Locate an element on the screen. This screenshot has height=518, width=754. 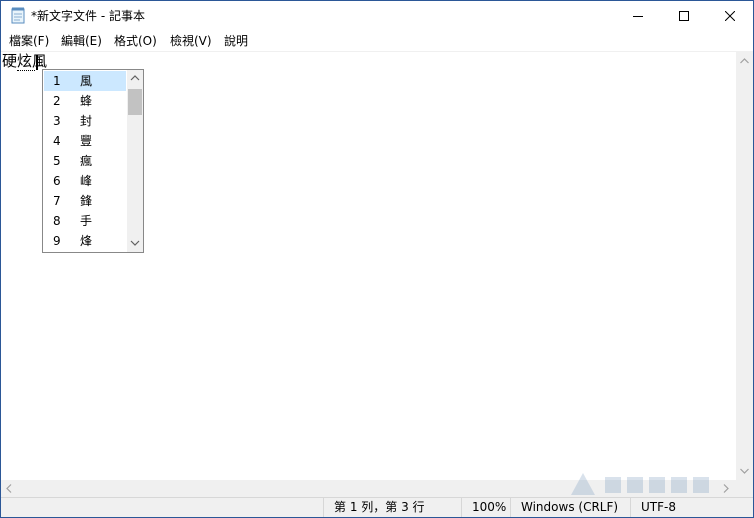
title-bar: *新文字文件 - 記事本 is located at coordinates (377, 16).